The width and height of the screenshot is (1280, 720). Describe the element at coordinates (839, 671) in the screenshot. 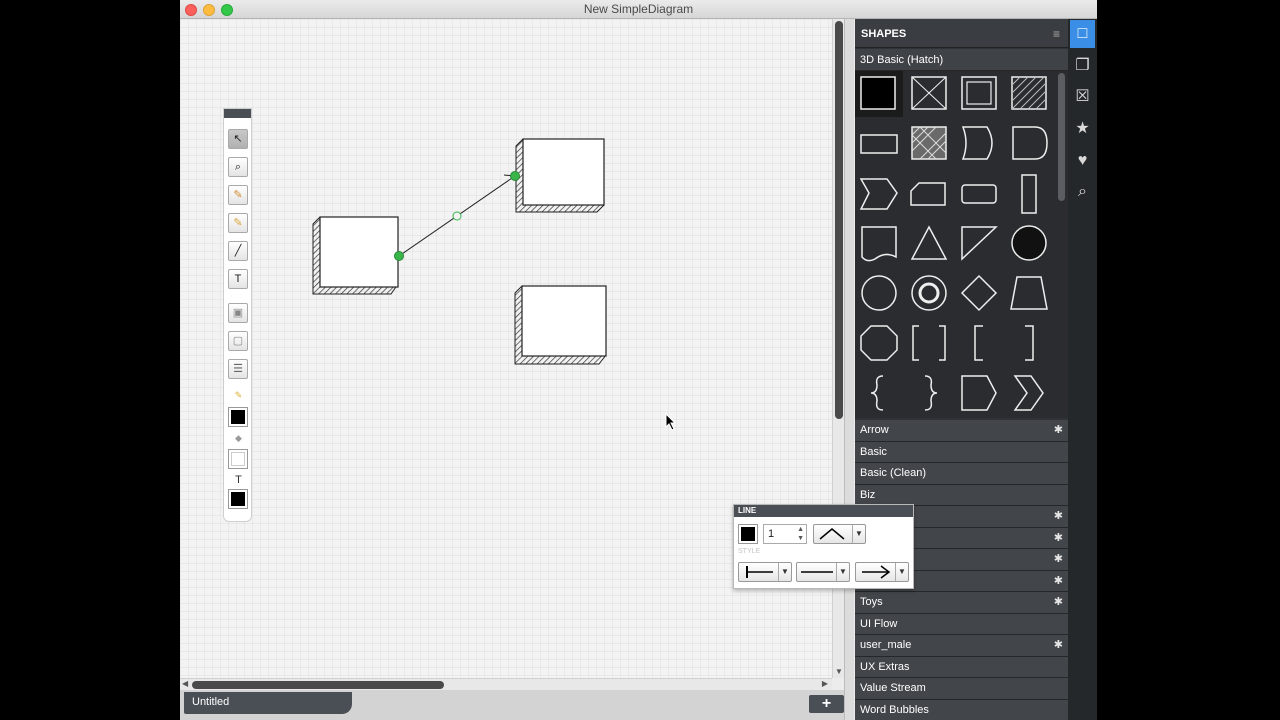

I see `scroll-down-icon: ▼` at that location.